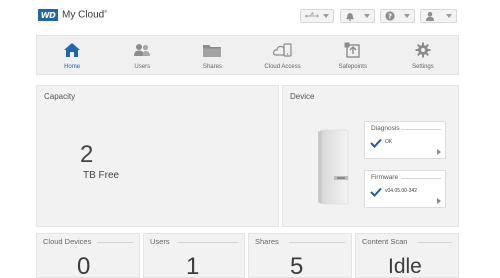  I want to click on help-icon: ?, so click(390, 16).